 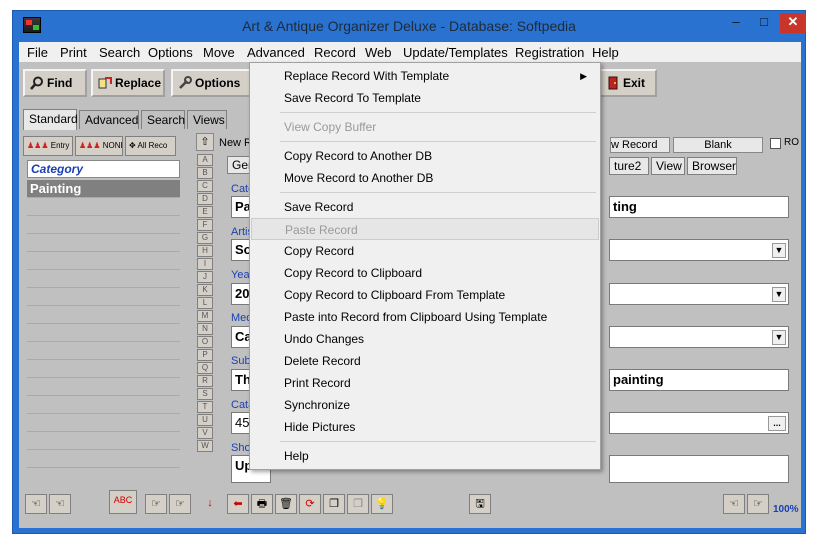 What do you see at coordinates (73, 52) in the screenshot?
I see `menu-print: Print` at bounding box center [73, 52].